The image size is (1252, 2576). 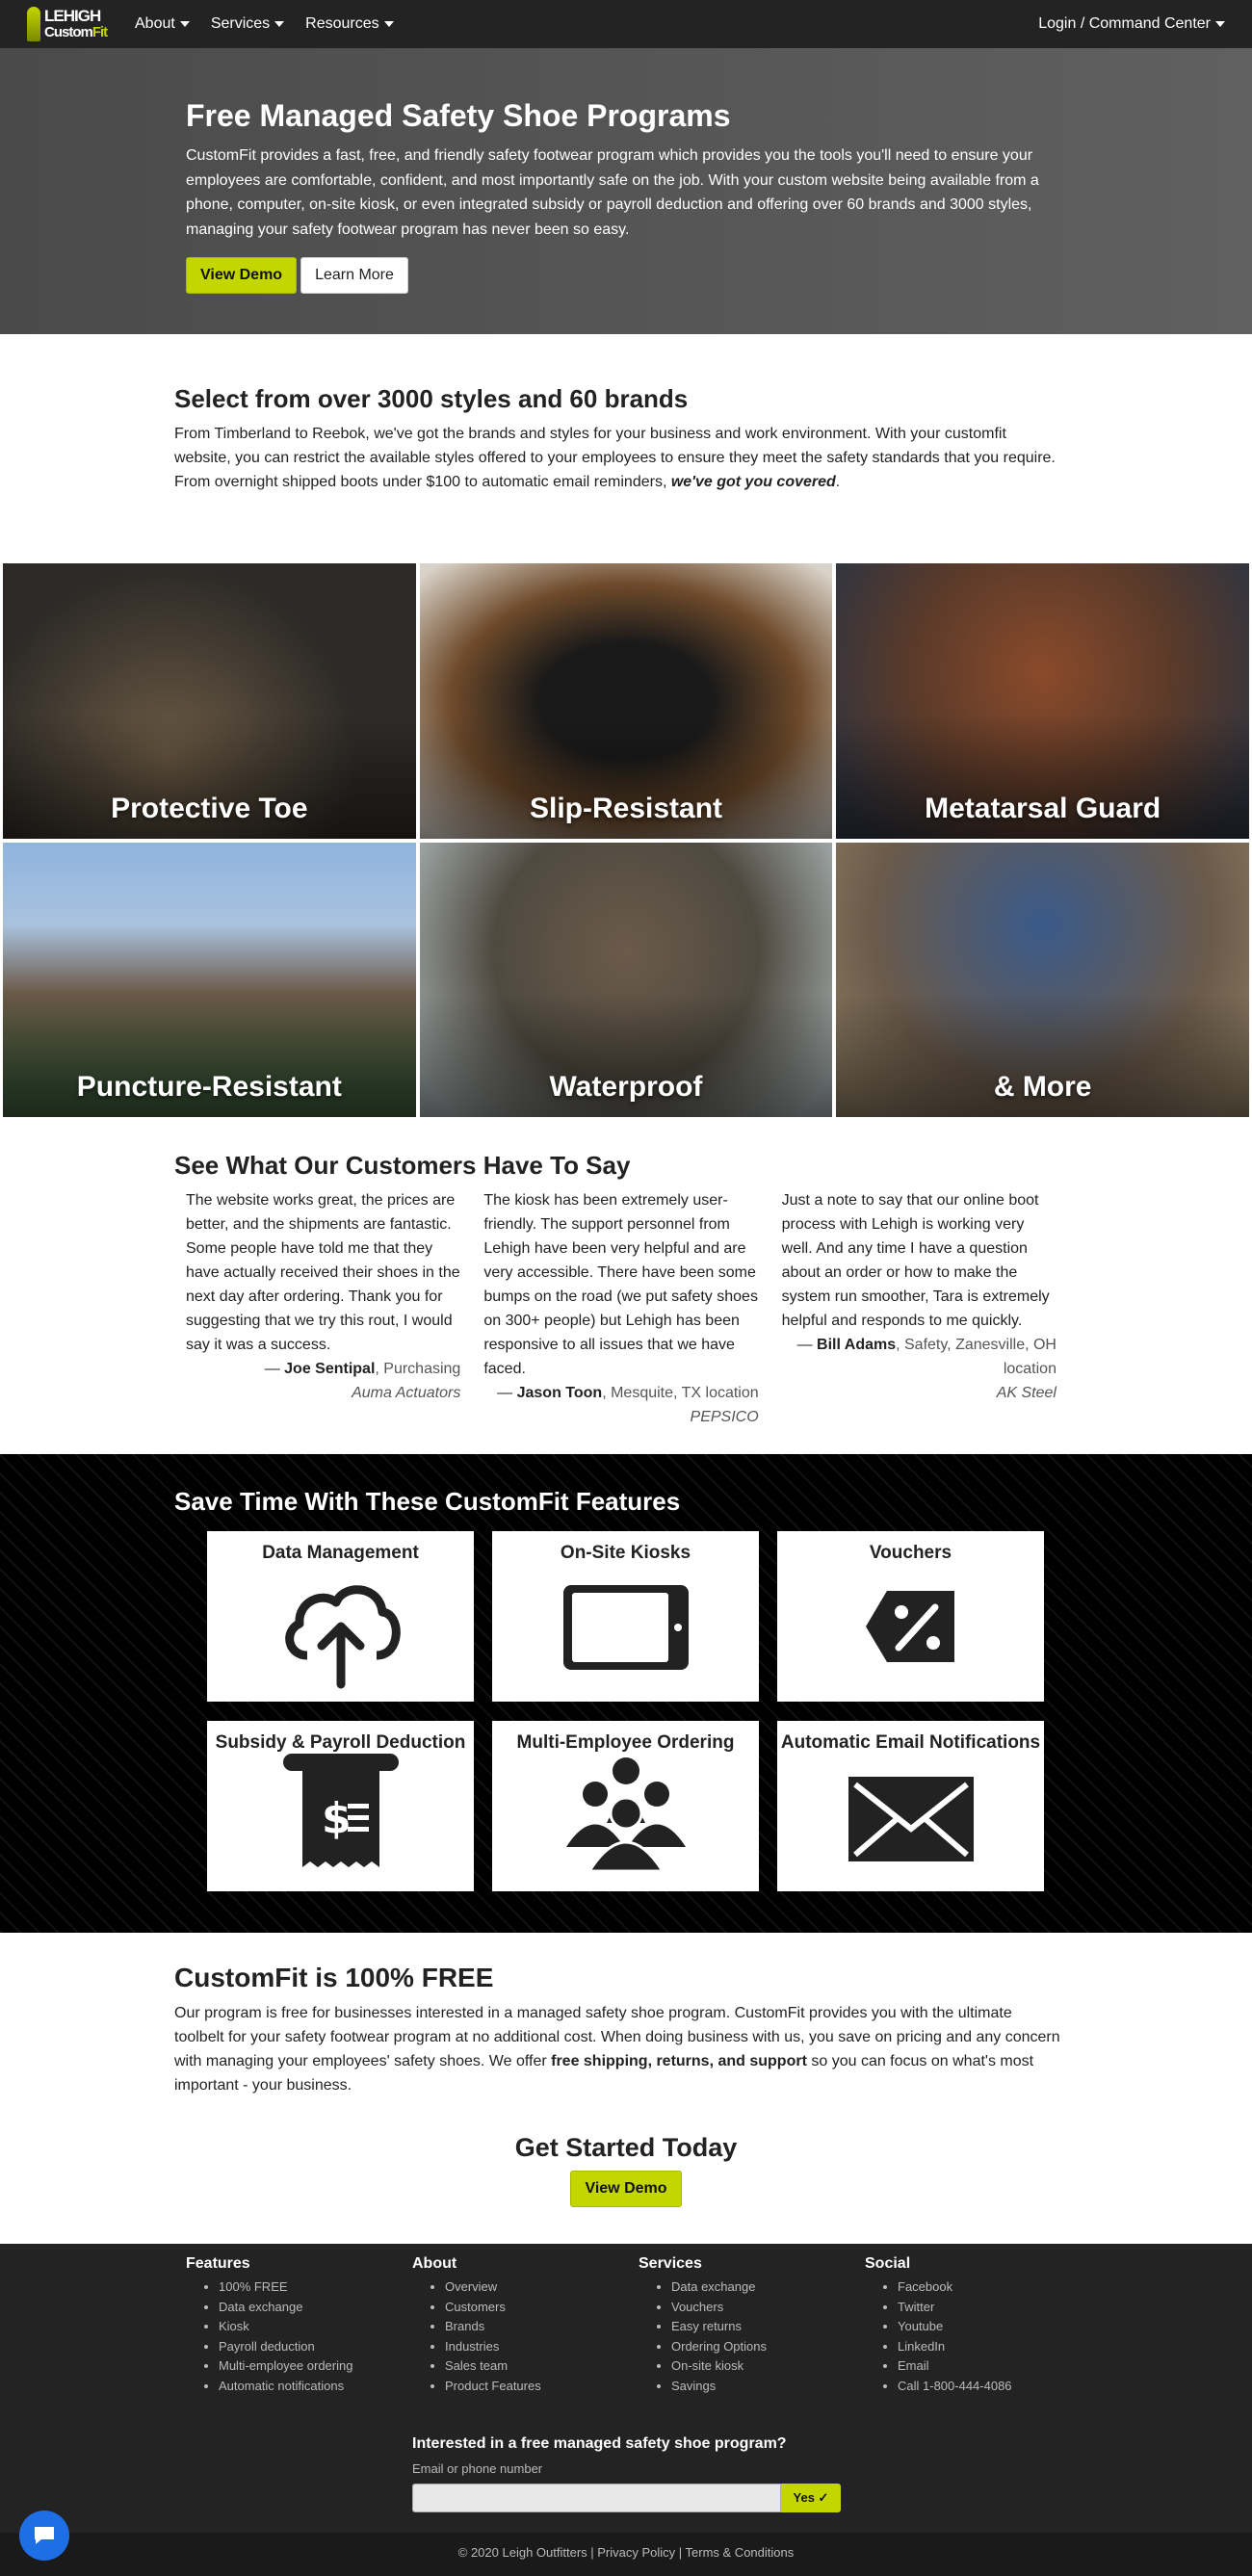 I want to click on footer-link: Ordering Options, so click(x=768, y=2347).